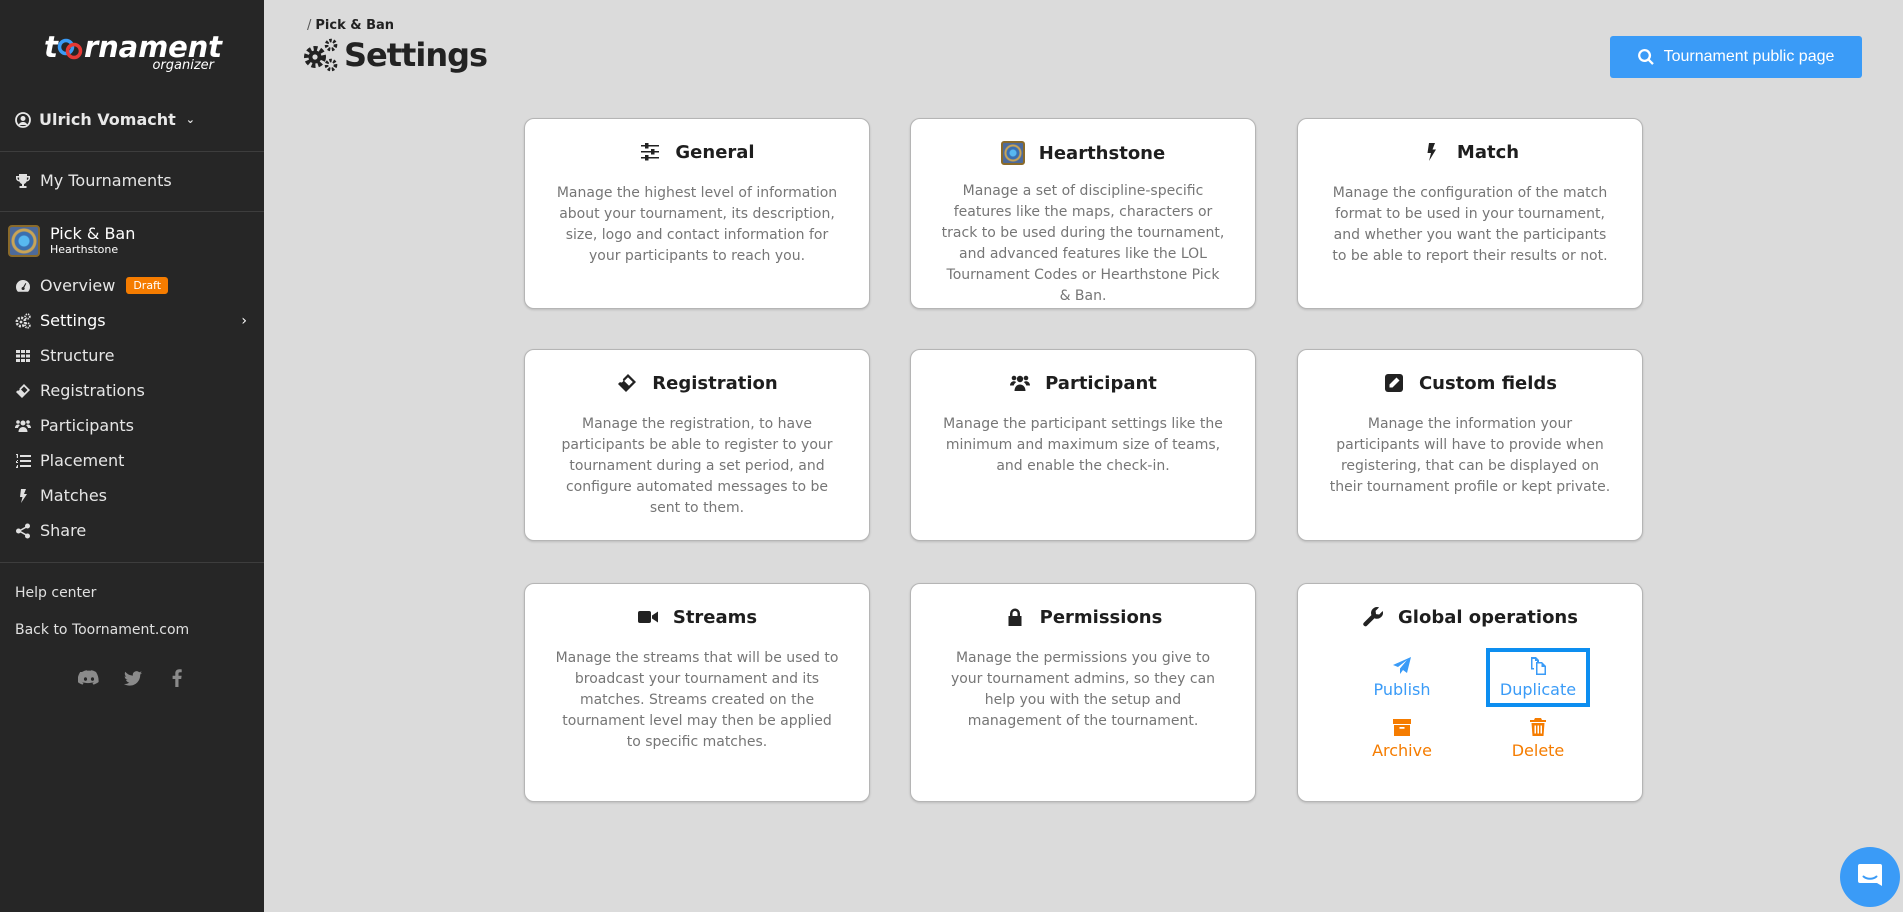  I want to click on action-label: Publish, so click(1402, 689).